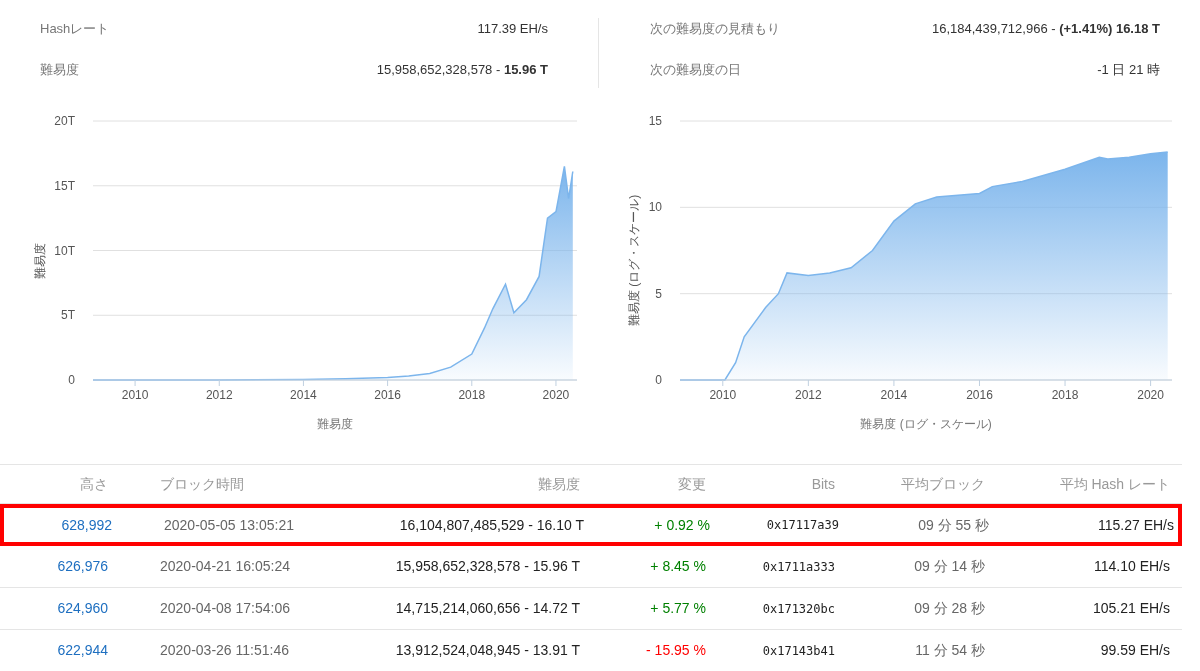  What do you see at coordinates (695, 69) in the screenshot?
I see `stat-label: 次の難易度の日` at bounding box center [695, 69].